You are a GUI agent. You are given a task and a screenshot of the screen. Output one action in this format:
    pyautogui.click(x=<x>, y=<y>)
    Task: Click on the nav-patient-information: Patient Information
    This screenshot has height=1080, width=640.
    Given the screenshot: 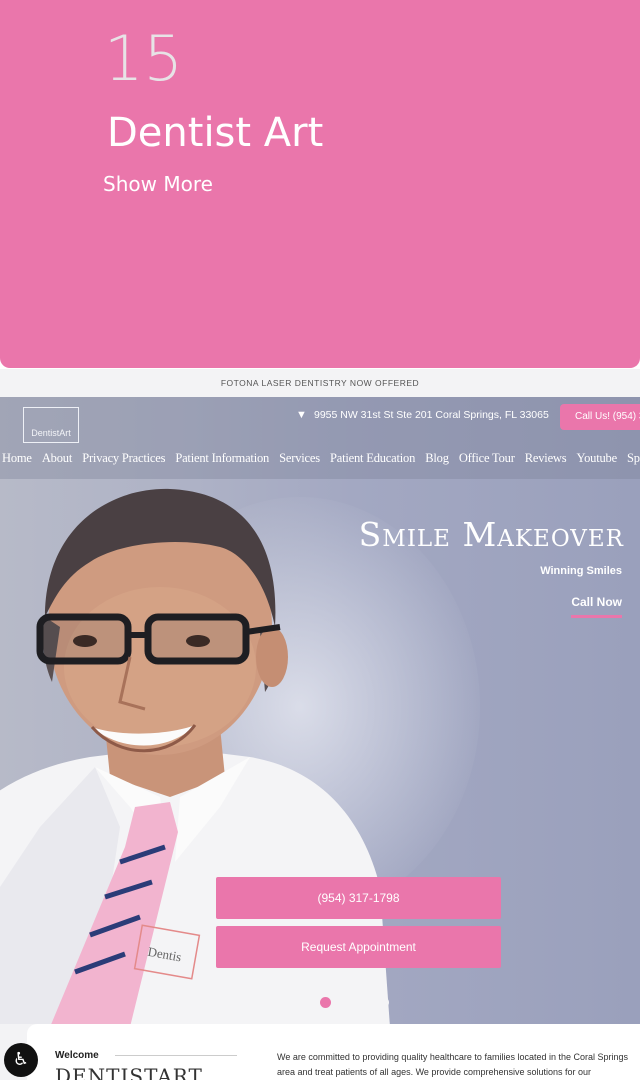 What is the action you would take?
    pyautogui.click(x=222, y=458)
    